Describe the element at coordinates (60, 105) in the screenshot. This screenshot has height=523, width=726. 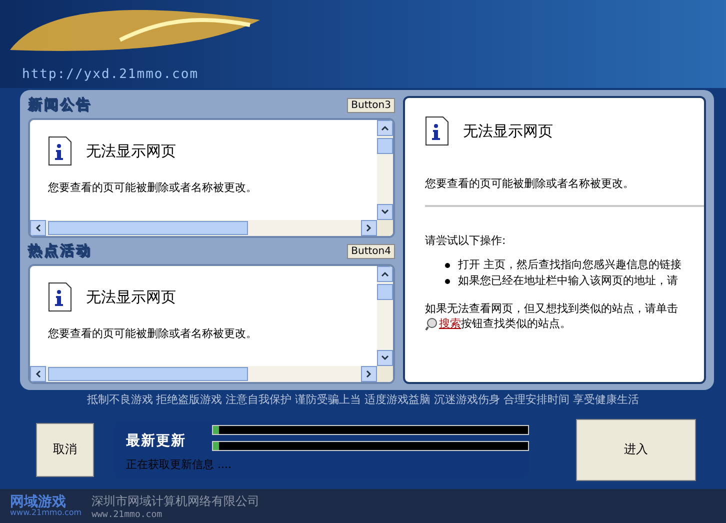
I see `section-title: 新闻公告` at that location.